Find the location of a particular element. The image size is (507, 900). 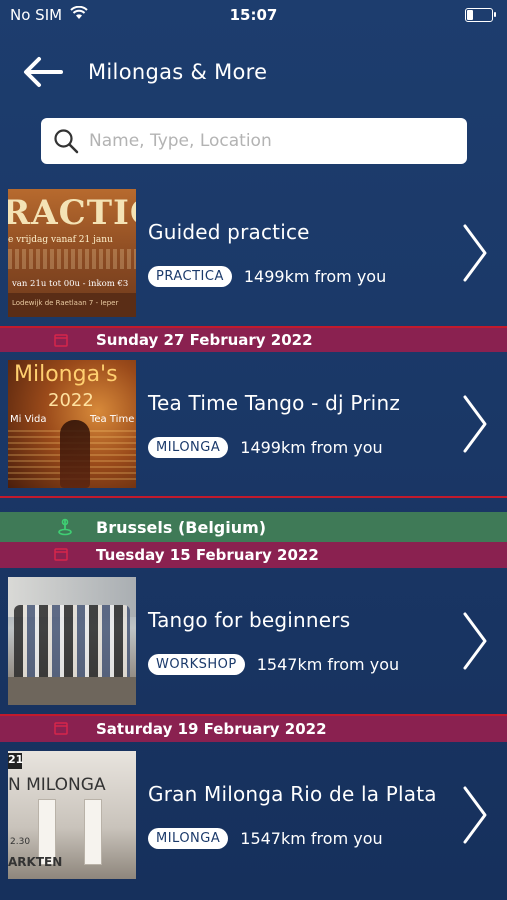

date-label: Saturday 19 February 2022 is located at coordinates (211, 729).